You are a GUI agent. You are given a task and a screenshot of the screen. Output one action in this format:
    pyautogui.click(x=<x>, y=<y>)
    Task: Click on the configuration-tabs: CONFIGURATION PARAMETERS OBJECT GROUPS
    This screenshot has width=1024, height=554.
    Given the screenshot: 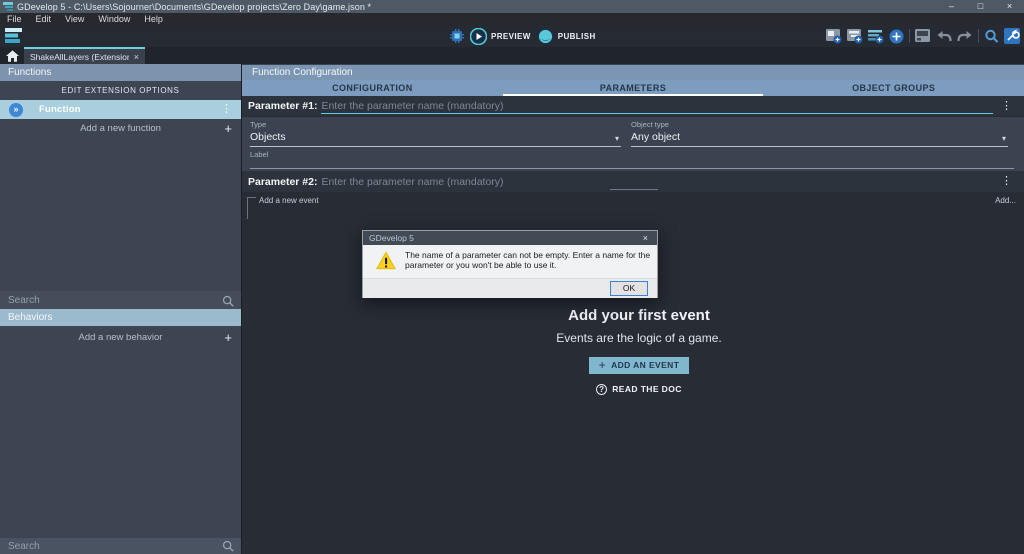 What is the action you would take?
    pyautogui.click(x=633, y=88)
    